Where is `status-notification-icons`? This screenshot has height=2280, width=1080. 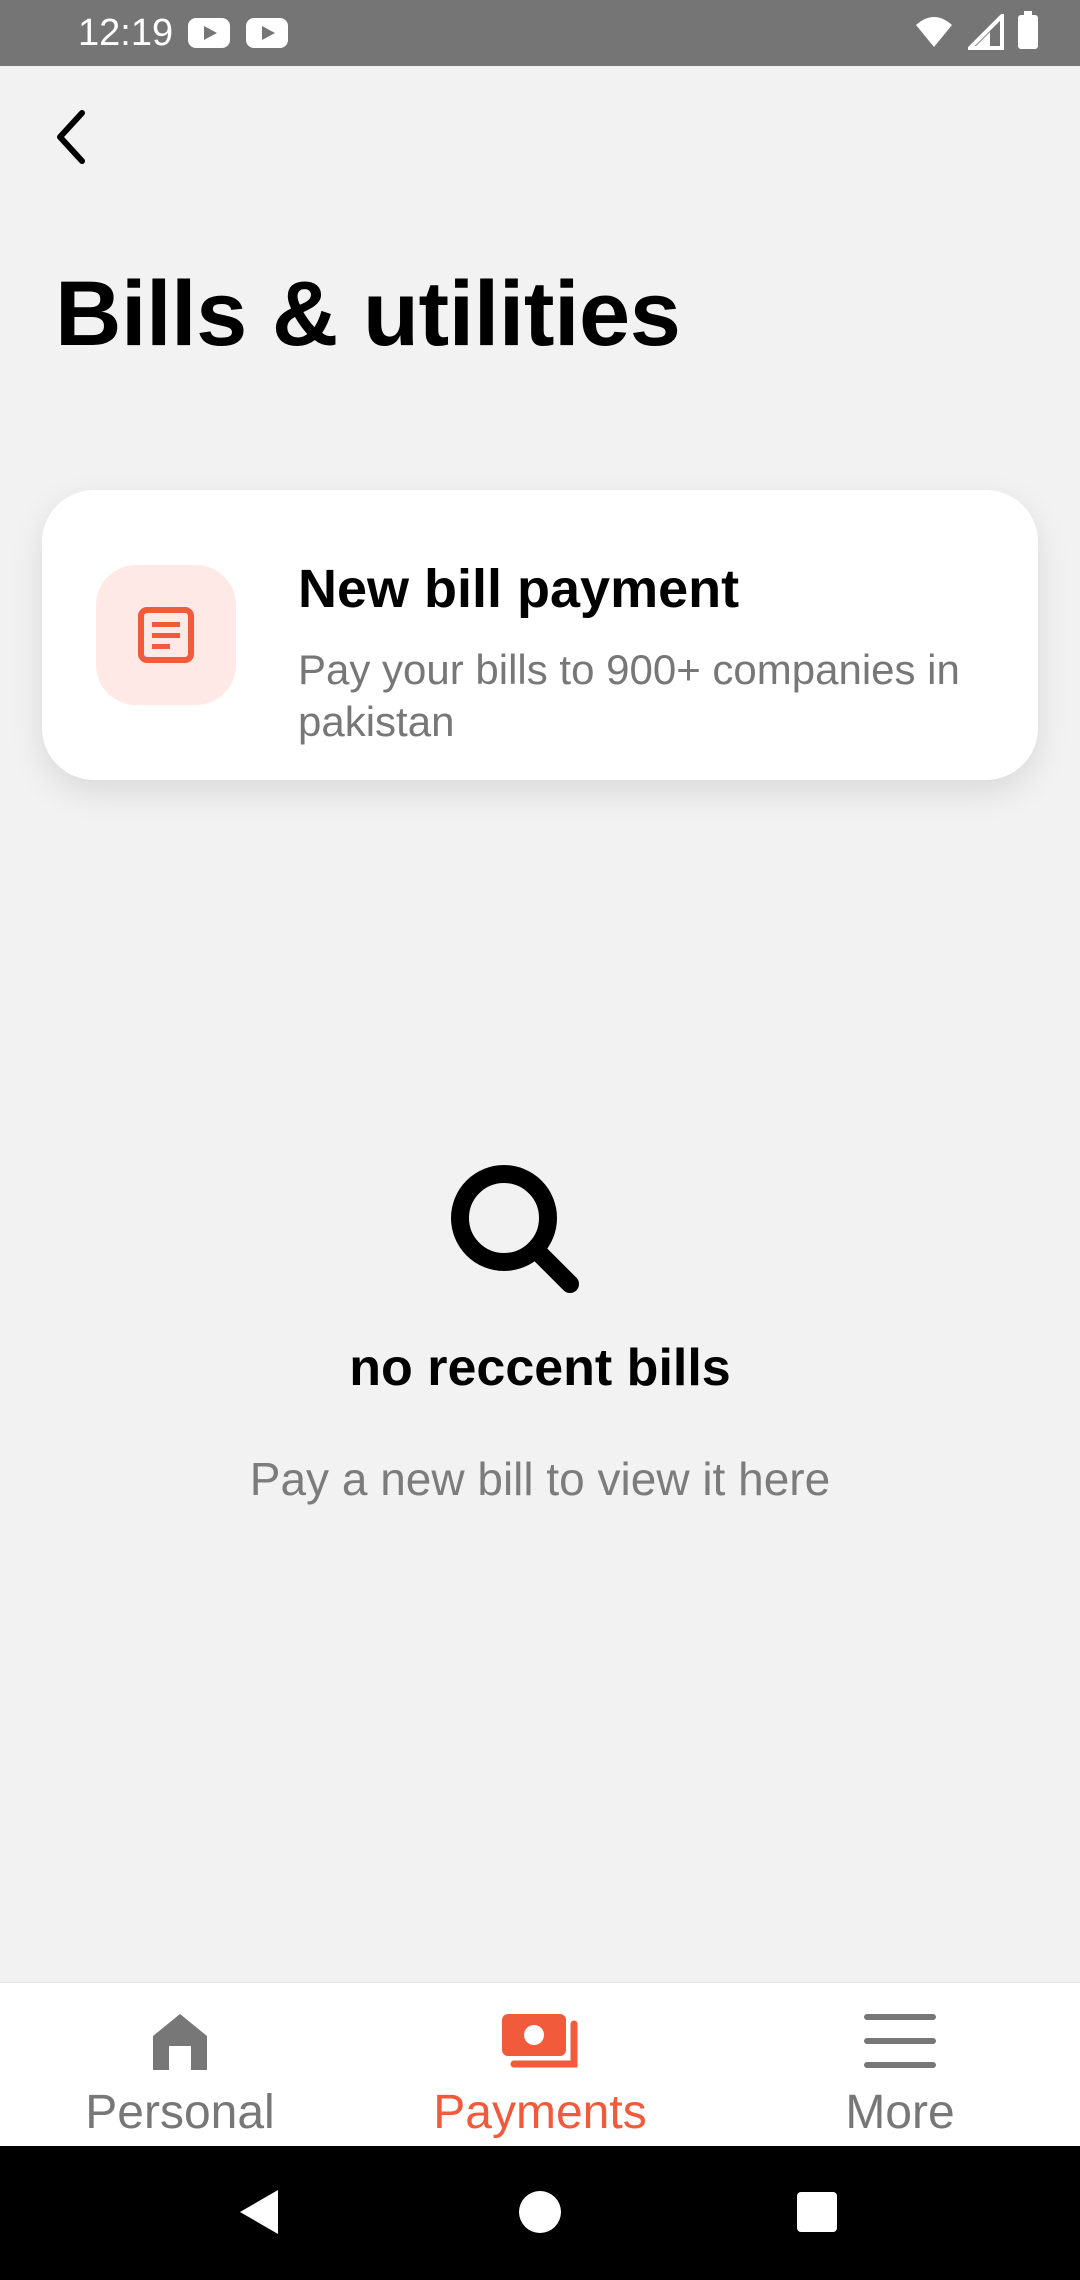
status-notification-icons is located at coordinates (238, 33).